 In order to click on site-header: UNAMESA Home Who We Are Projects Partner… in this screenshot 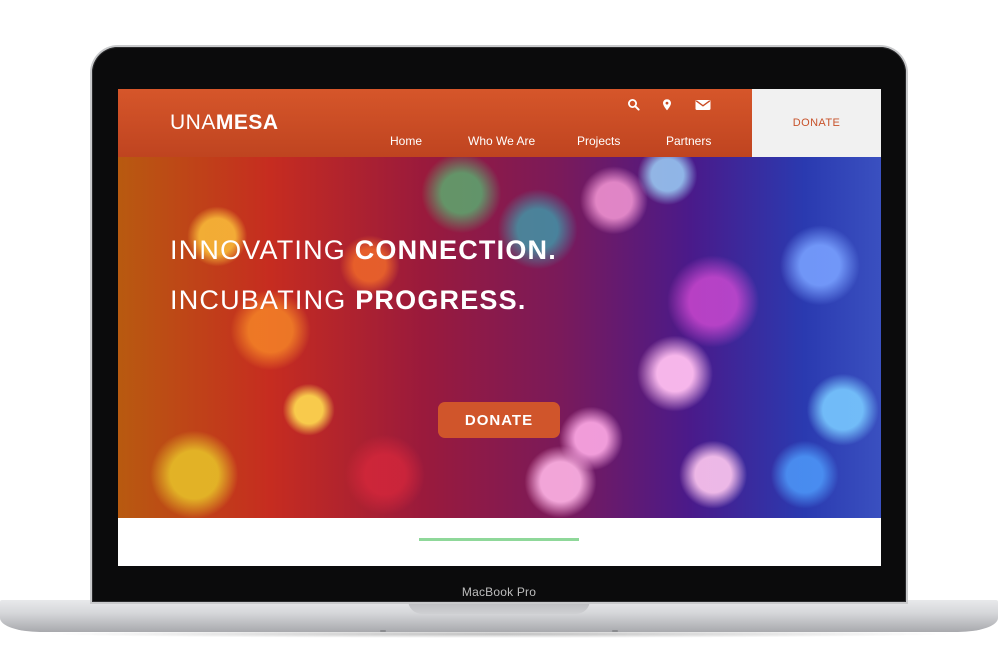, I will do `click(435, 123)`.